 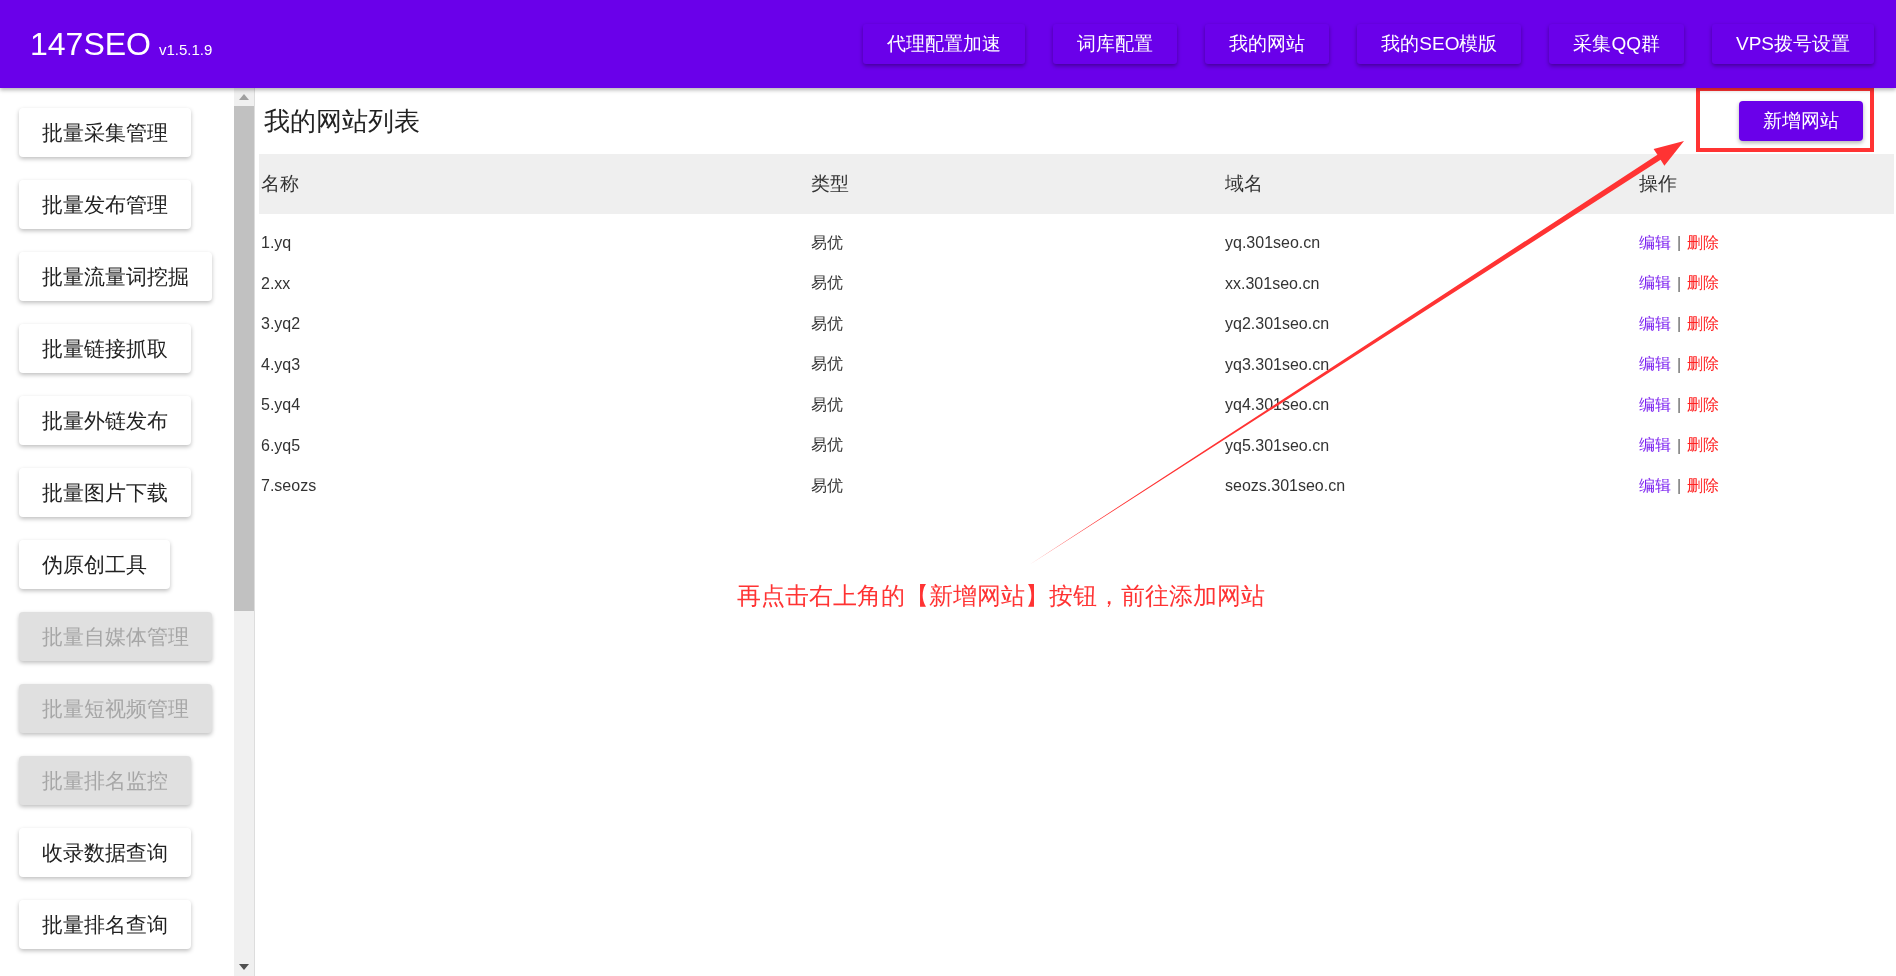 I want to click on scrollbar-thumb, so click(x=244, y=358).